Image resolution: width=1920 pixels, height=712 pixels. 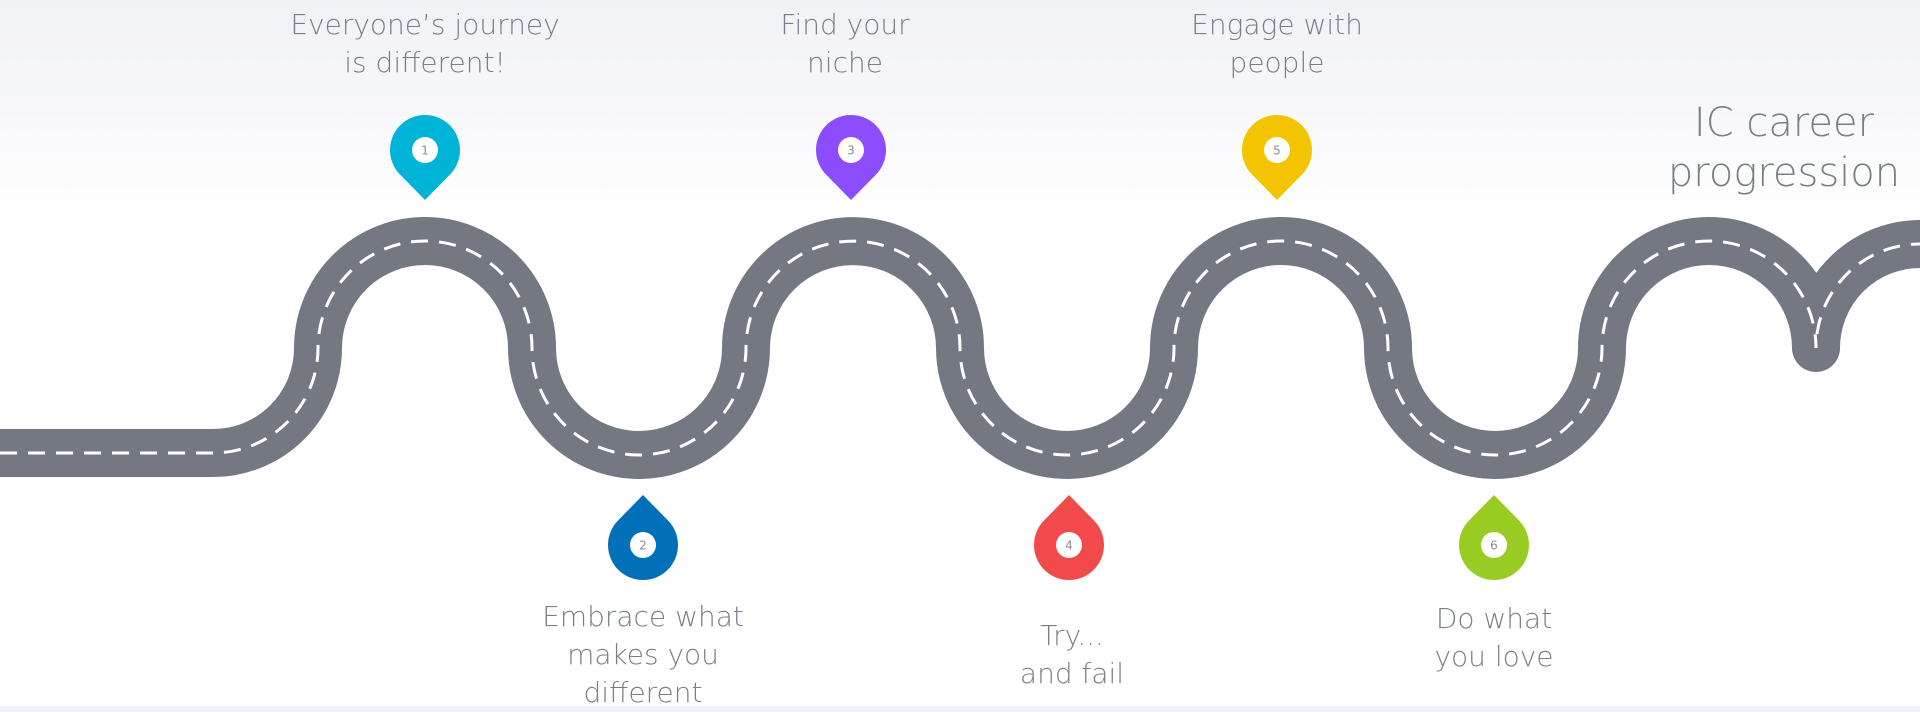 I want to click on milestone-3-label: Find your niche, so click(x=844, y=44).